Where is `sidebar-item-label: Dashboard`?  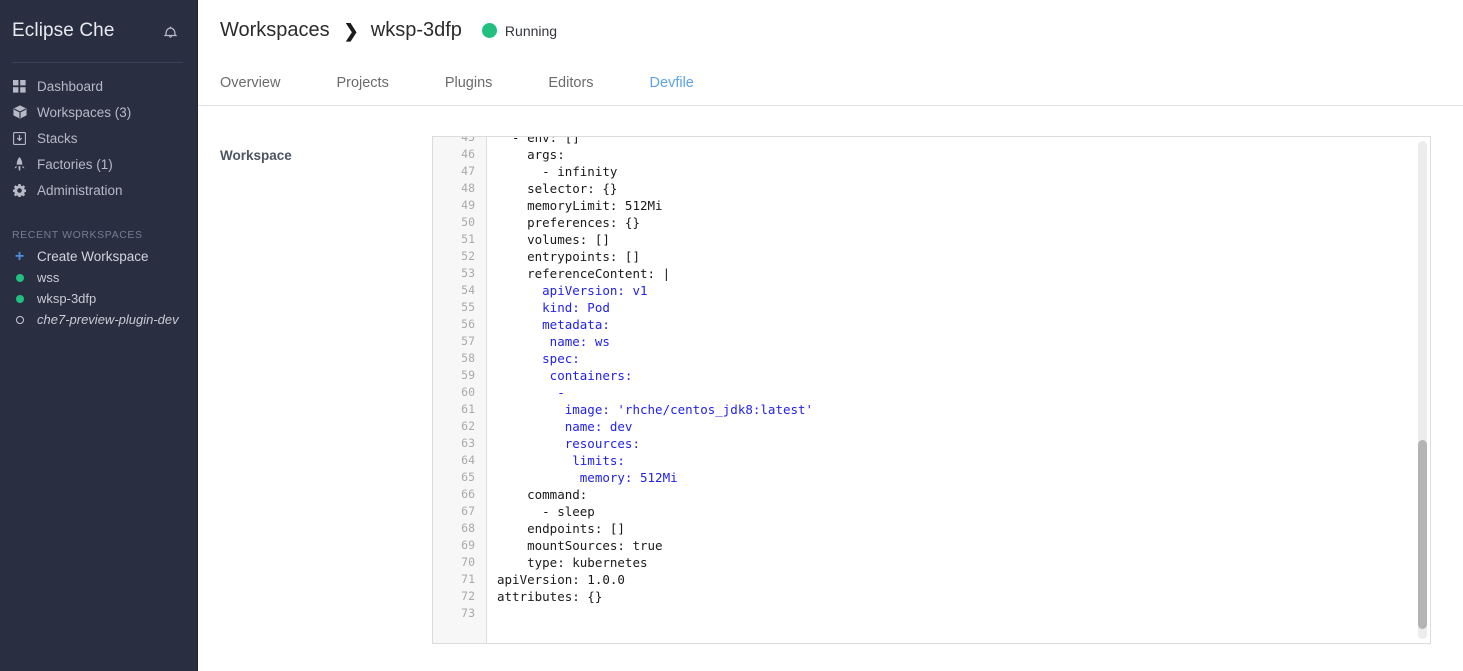 sidebar-item-label: Dashboard is located at coordinates (70, 86).